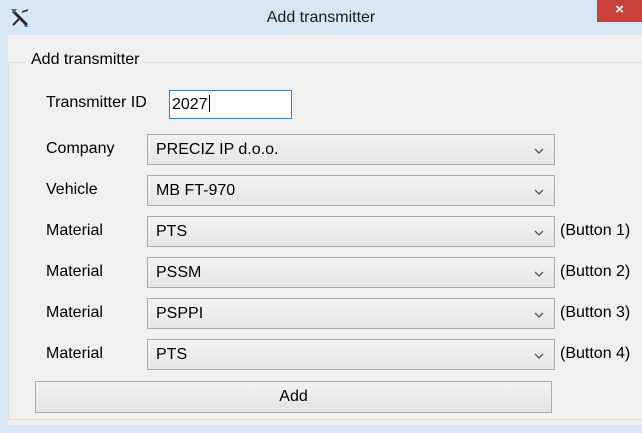  Describe the element at coordinates (351, 149) in the screenshot. I see `company-select: PRECIZ IP d.o.o.` at that location.